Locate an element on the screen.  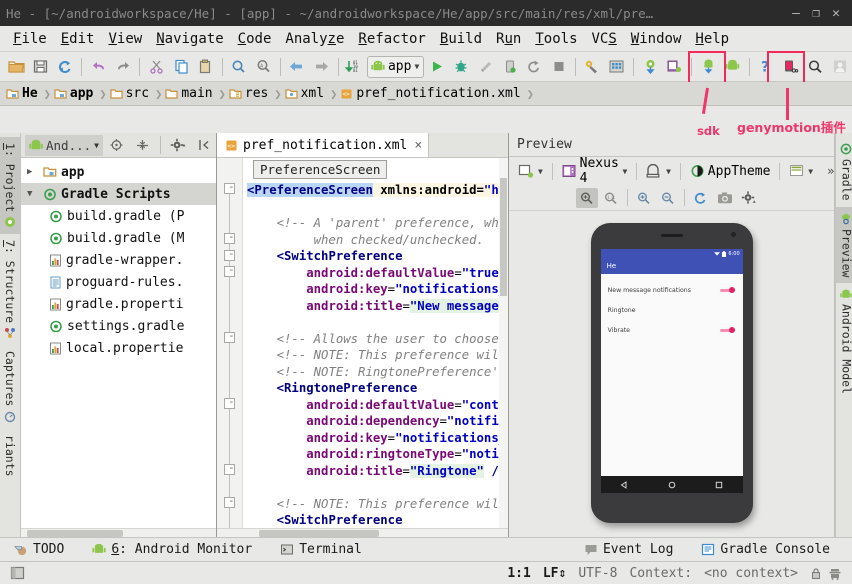
project-view-selector: And... ▼ is located at coordinates (64, 145).